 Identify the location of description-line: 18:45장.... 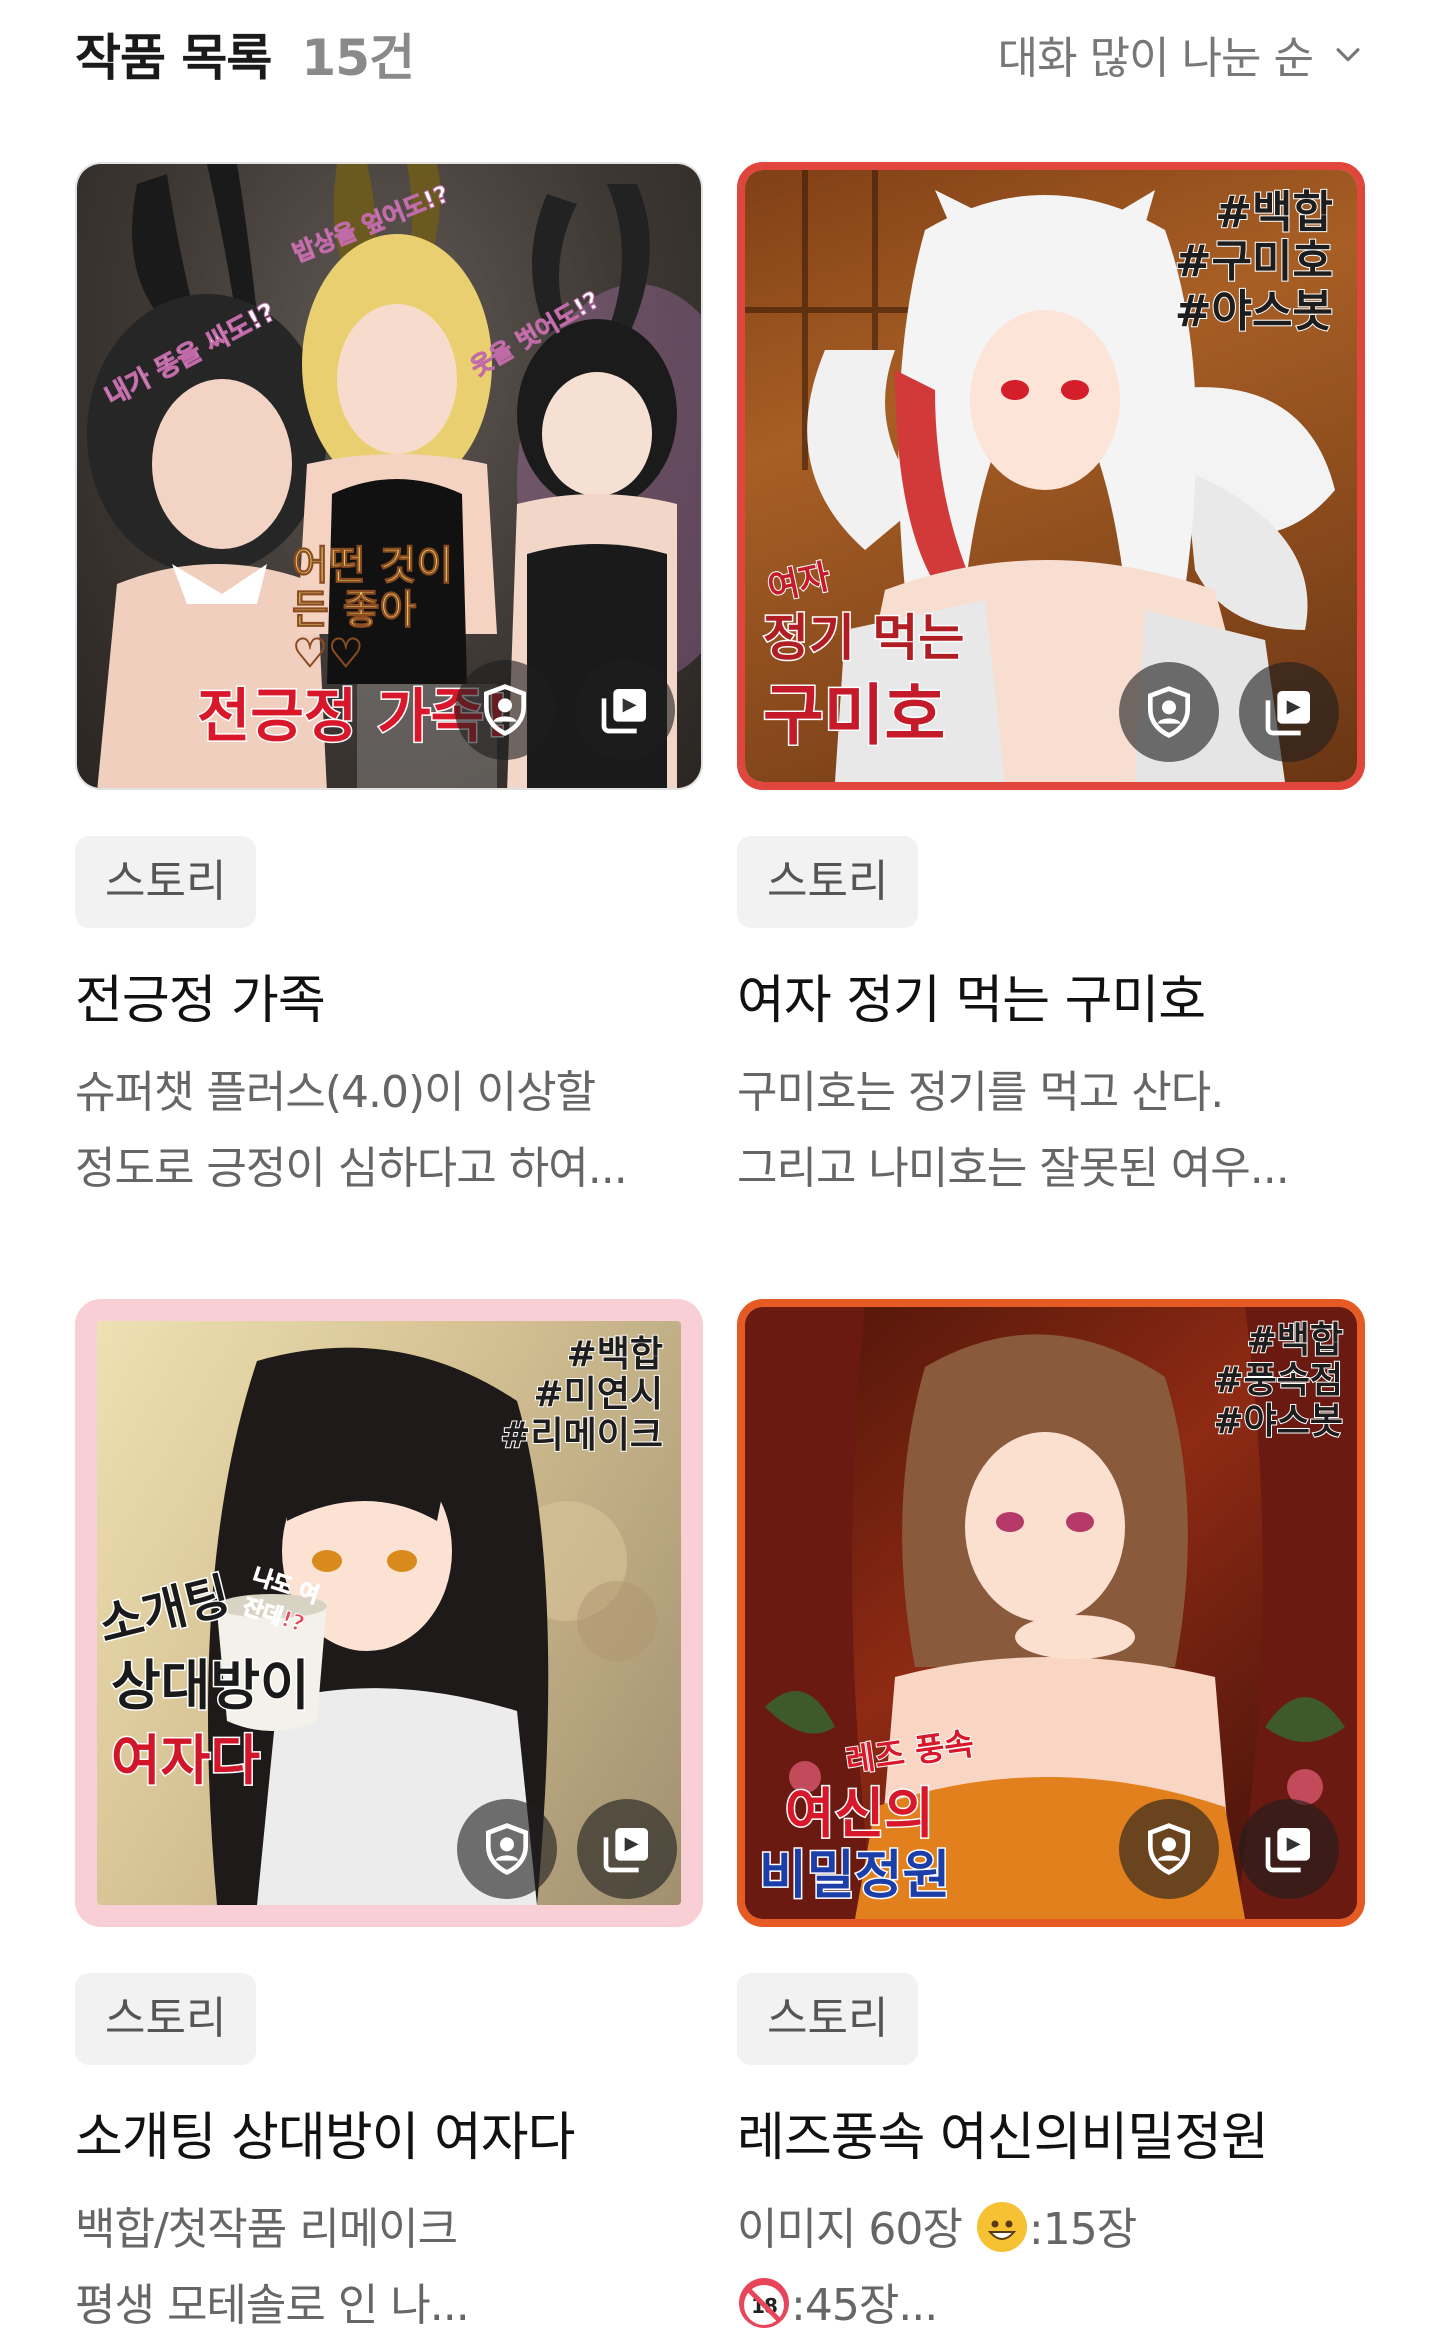
(1057, 2306).